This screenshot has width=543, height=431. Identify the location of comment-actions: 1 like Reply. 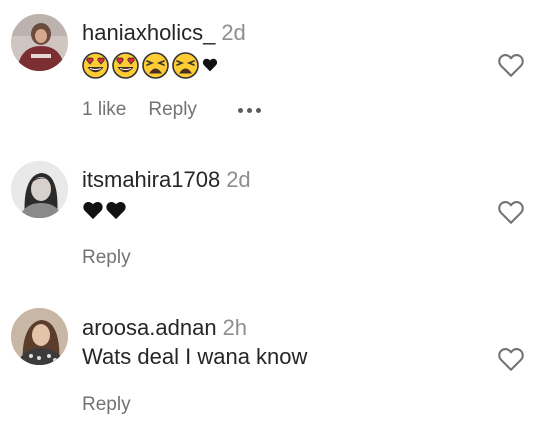
(171, 110).